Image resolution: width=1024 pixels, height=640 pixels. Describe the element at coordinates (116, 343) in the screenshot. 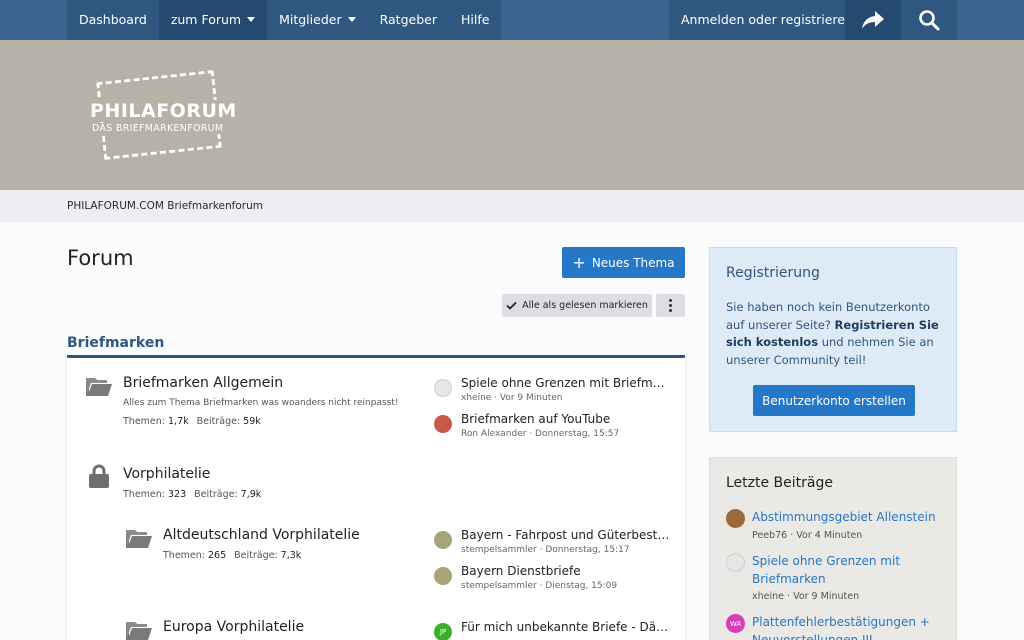

I see `category-title: Briefmarken` at that location.